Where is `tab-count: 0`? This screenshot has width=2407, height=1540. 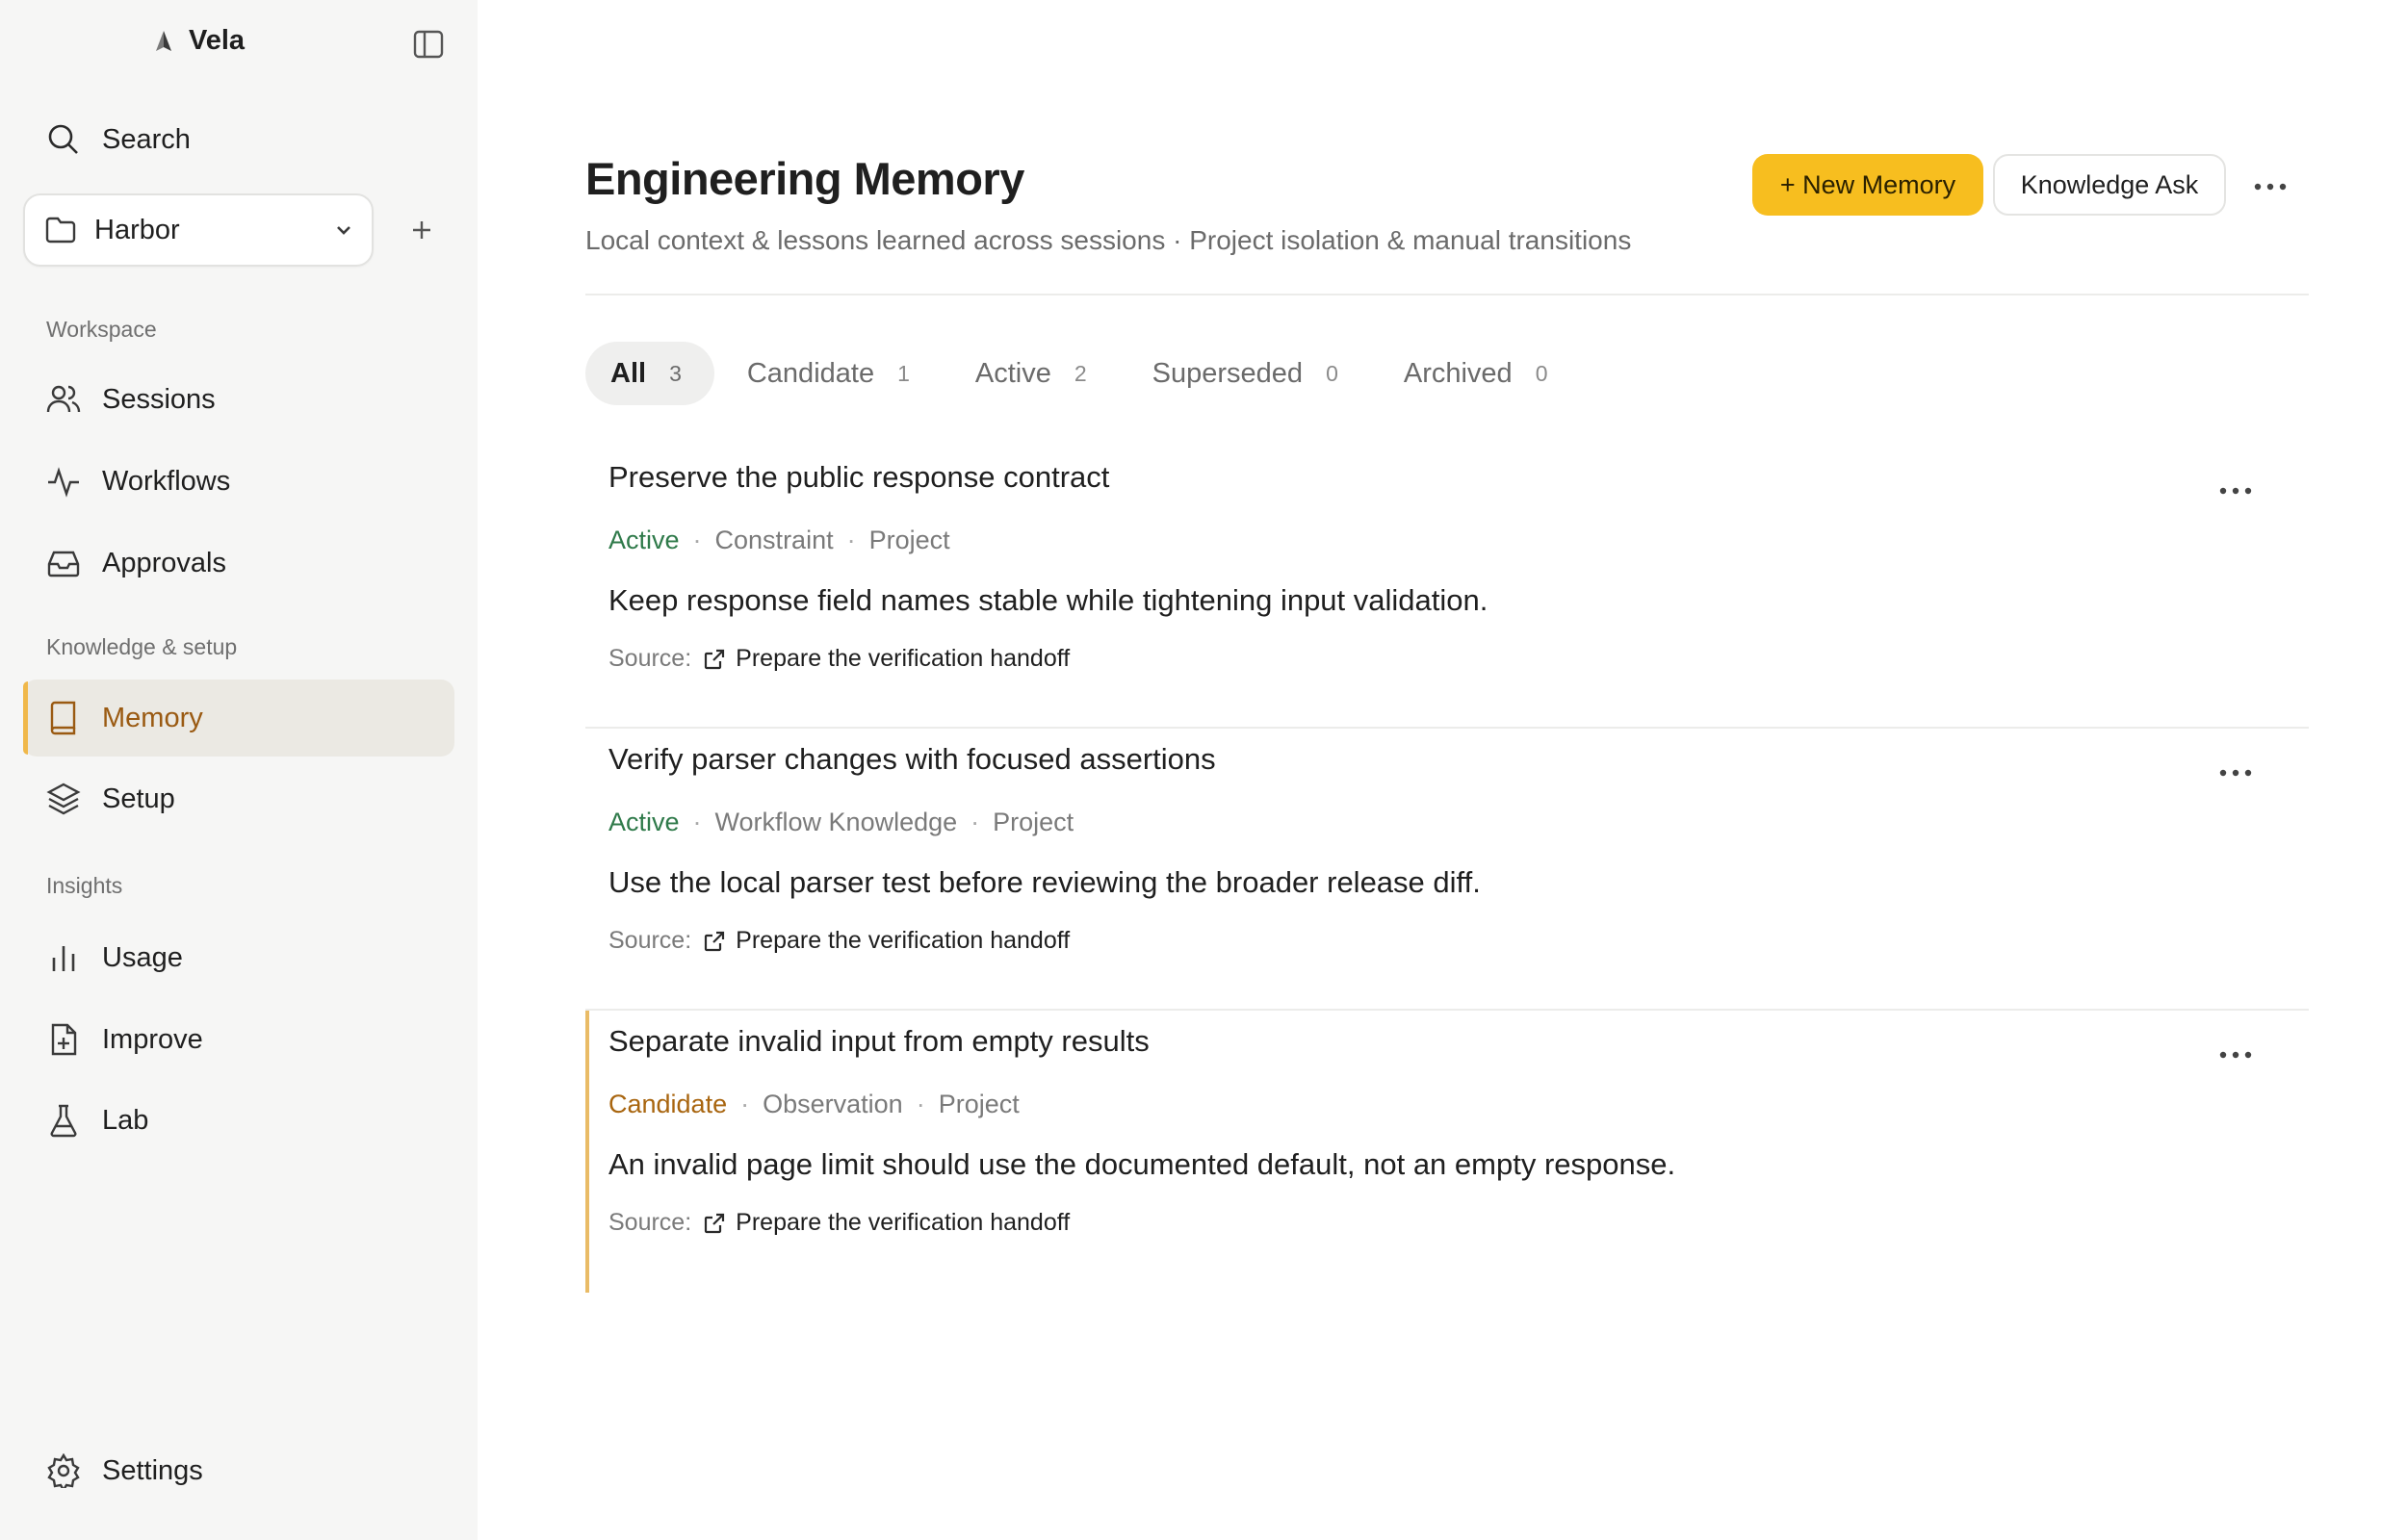
tab-count: 0 is located at coordinates (1542, 373).